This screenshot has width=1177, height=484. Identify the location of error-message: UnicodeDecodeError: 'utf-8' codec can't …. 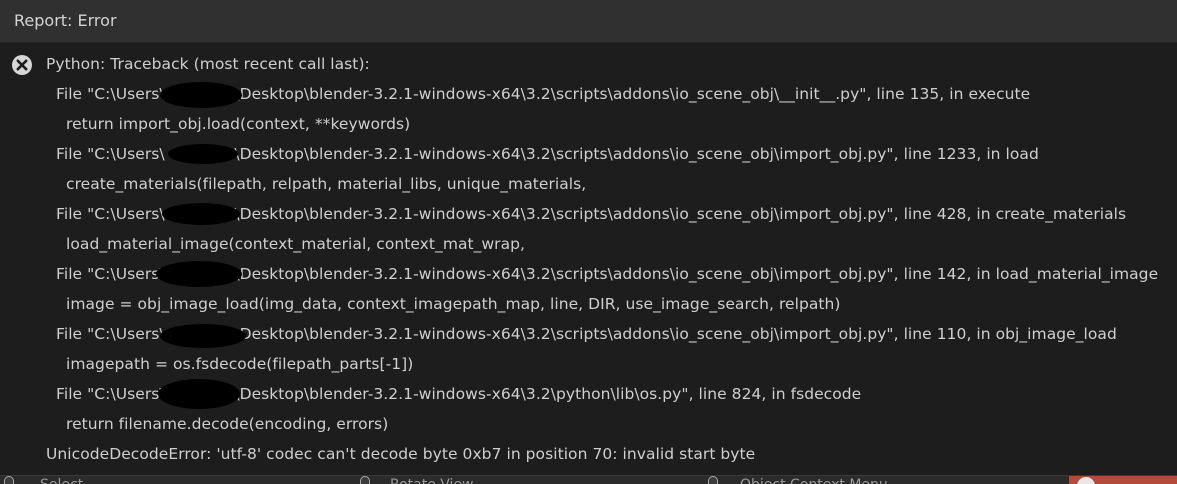
(401, 454).